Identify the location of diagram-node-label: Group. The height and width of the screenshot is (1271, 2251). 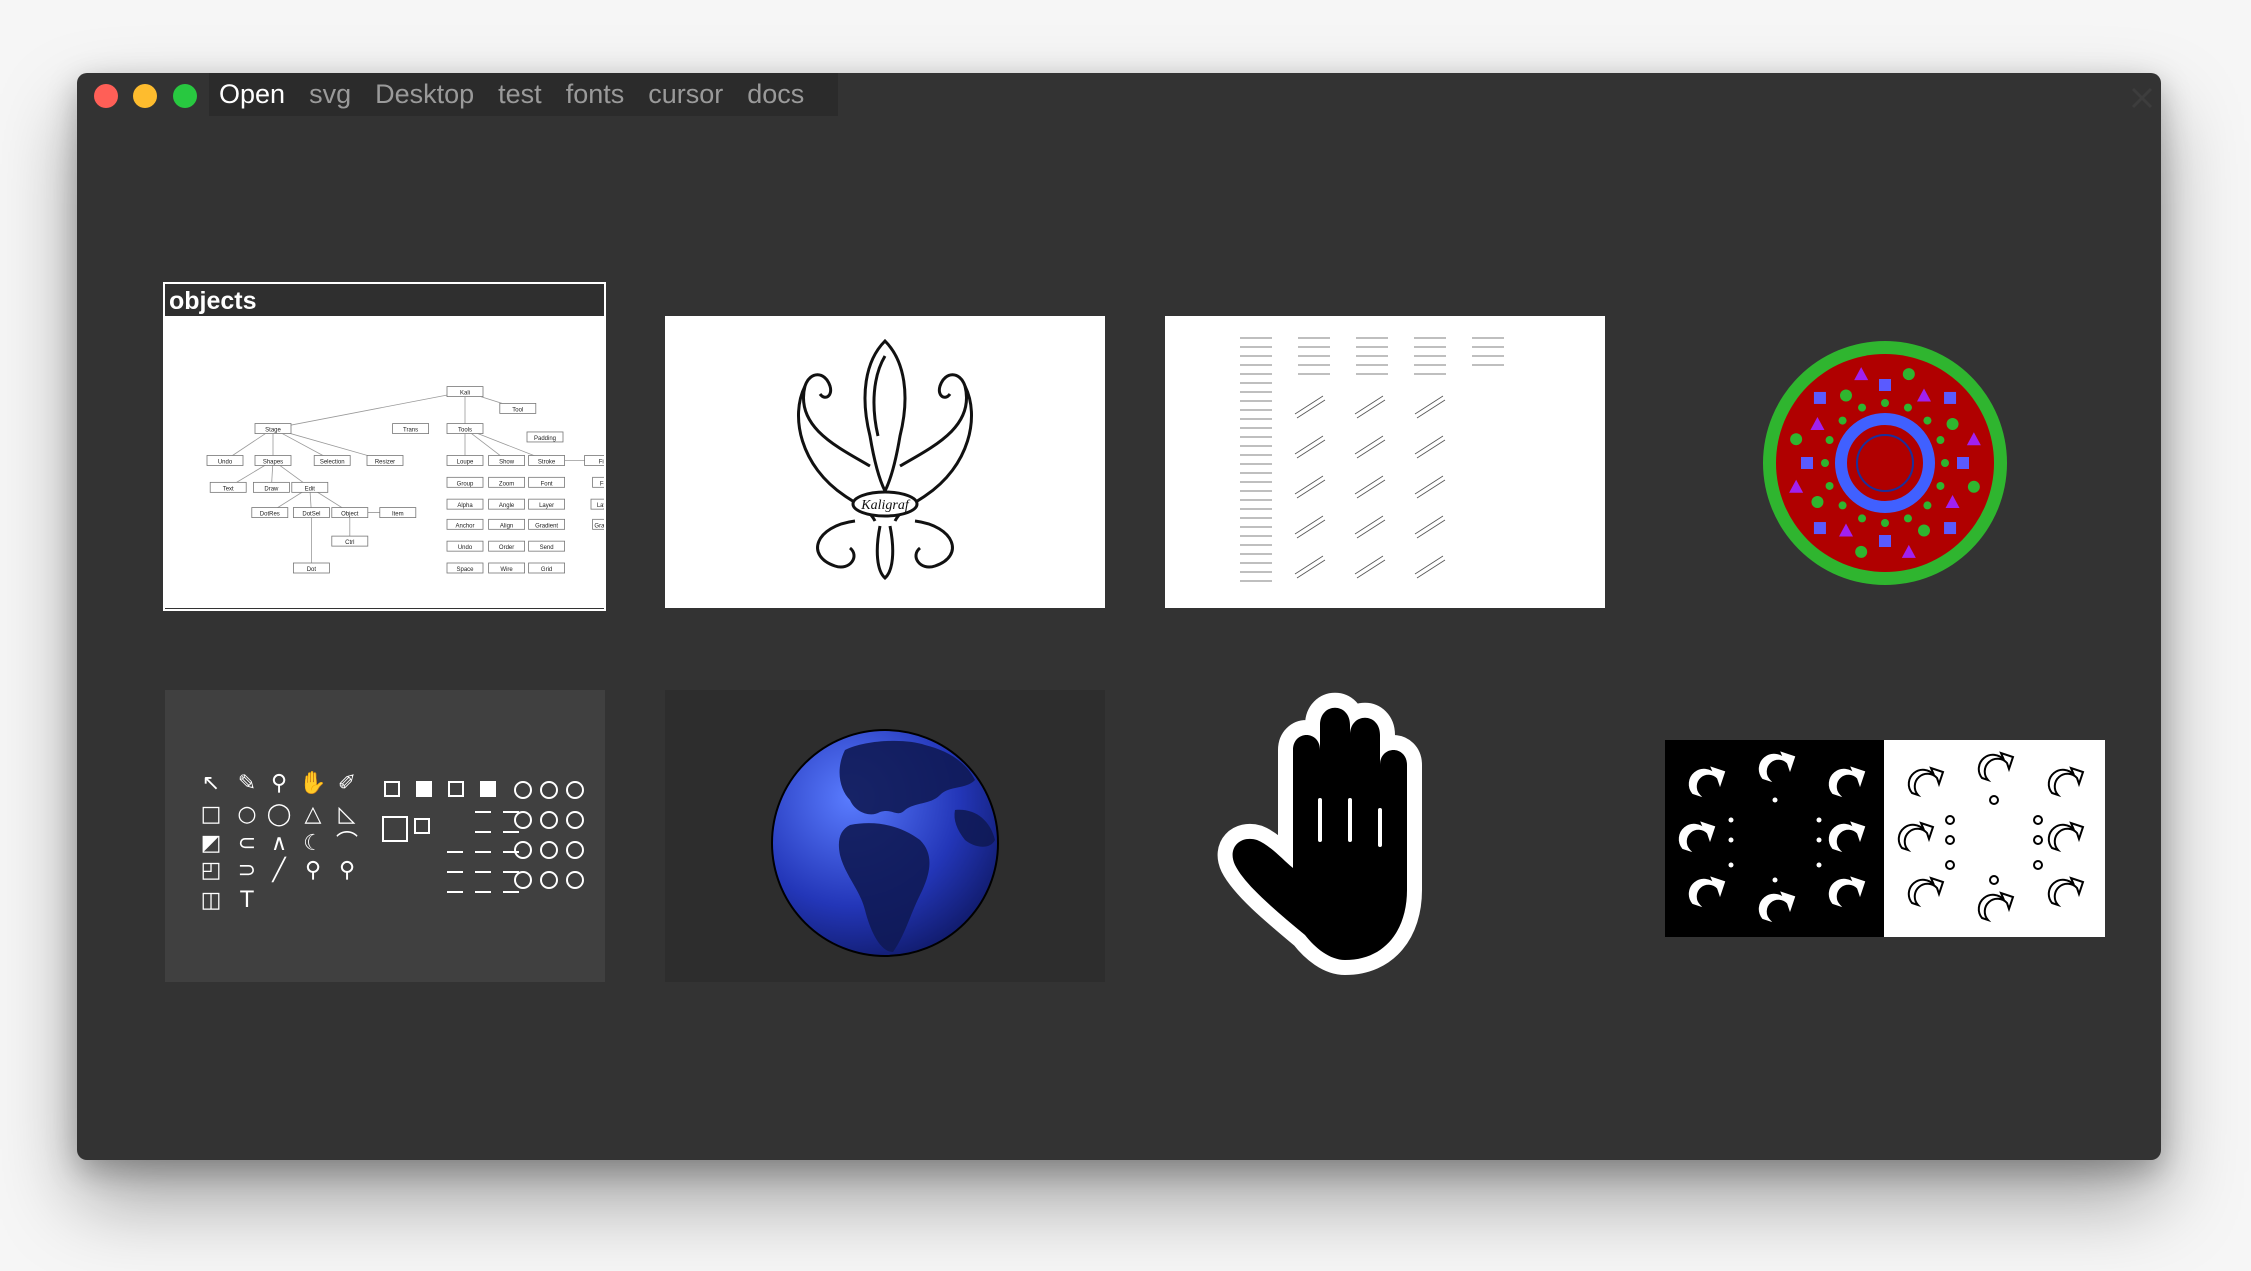
(465, 484).